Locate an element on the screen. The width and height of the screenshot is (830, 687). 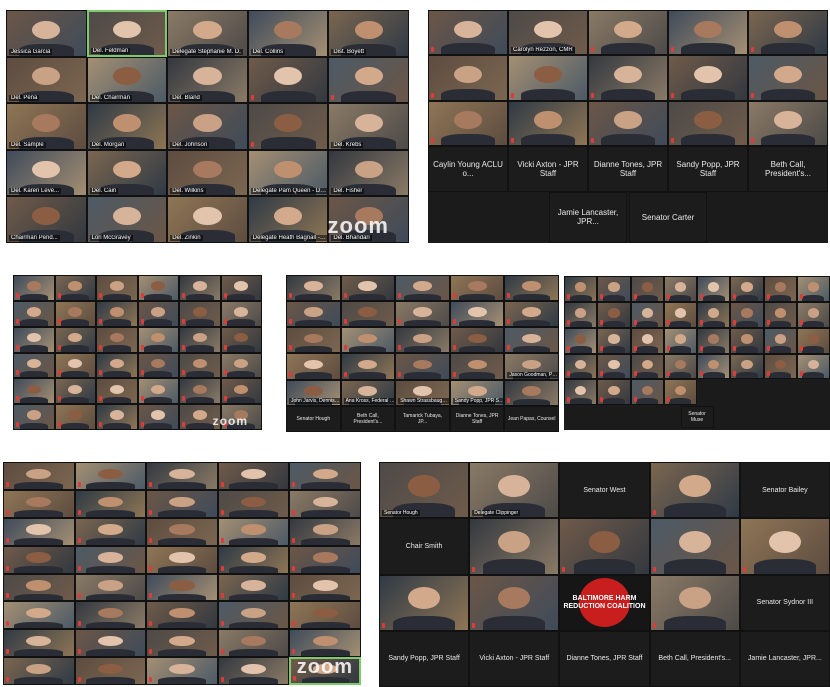
participant-tile: Del. Krebs is located at coordinates (368, 126).